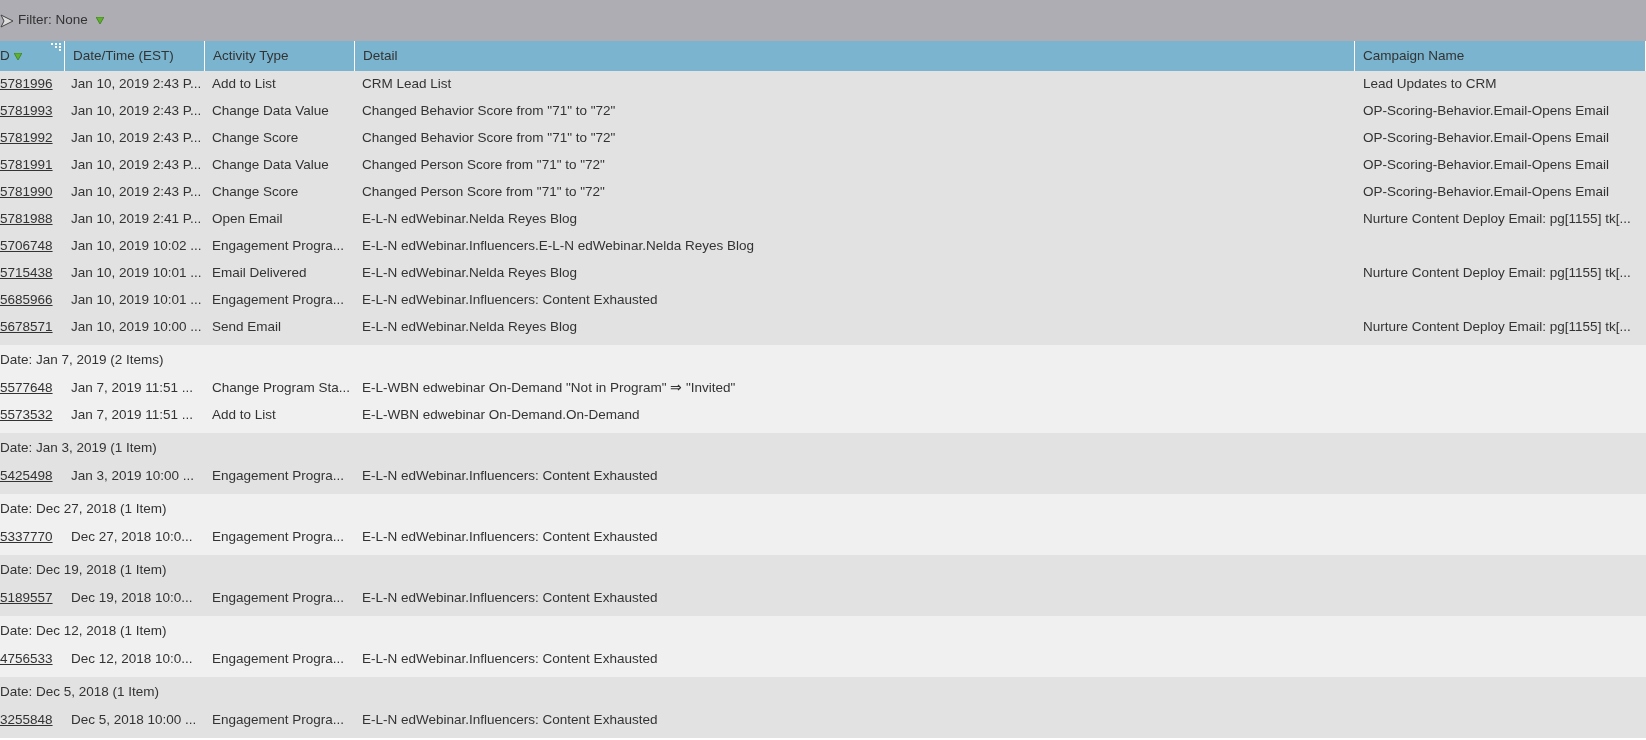 Image resolution: width=1646 pixels, height=740 pixels. Describe the element at coordinates (549, 388) in the screenshot. I see `table-cell: E-L-WBN edwebinar On-Demand "Not in Program" ⇒ "Invited"` at that location.